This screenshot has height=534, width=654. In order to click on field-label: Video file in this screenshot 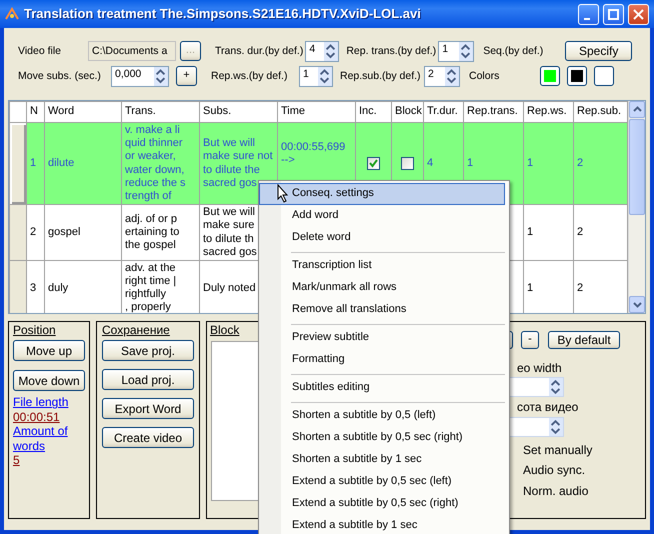, I will do `click(40, 51)`.